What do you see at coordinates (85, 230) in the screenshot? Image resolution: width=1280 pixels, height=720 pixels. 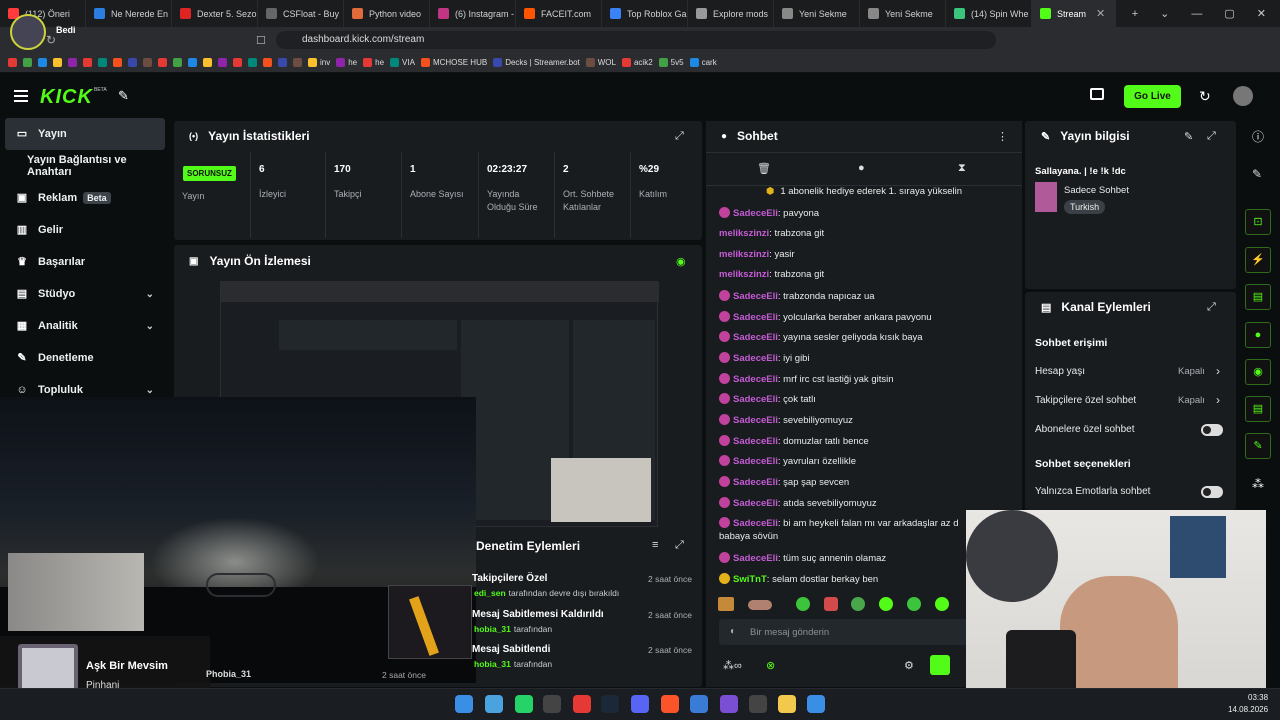 I see `sidebar-item-gelir: ▥ Gelir` at bounding box center [85, 230].